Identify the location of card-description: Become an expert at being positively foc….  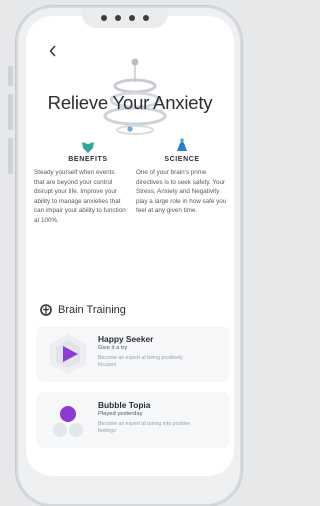
(140, 362).